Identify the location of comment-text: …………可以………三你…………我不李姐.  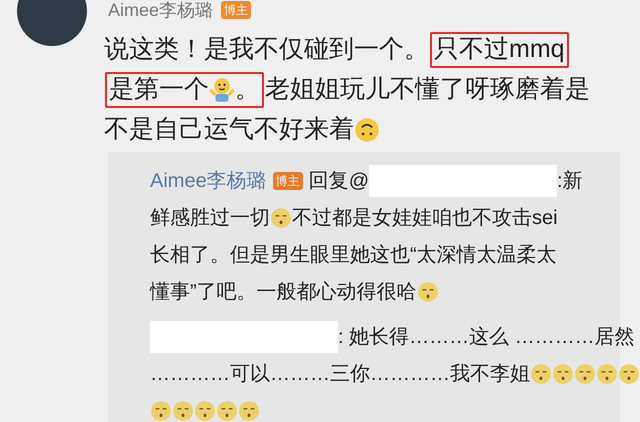
(340, 374).